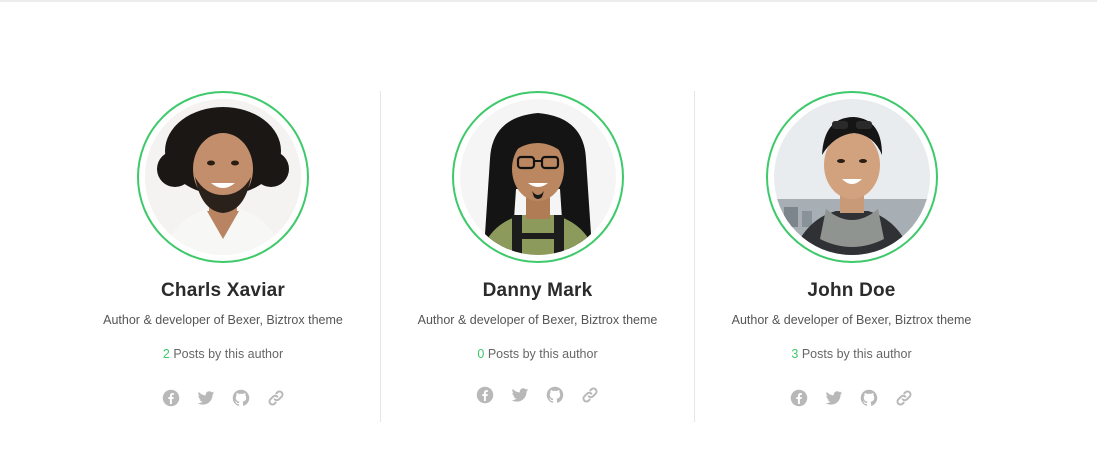 This screenshot has width=1097, height=449. Describe the element at coordinates (851, 291) in the screenshot. I see `author-name: John Doe` at that location.